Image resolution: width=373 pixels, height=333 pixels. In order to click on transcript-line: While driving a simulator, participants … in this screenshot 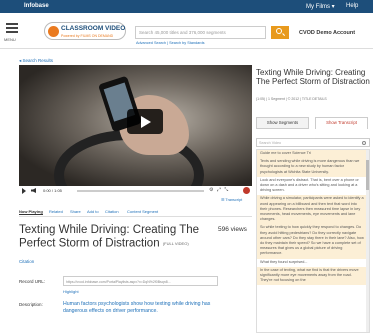, I will do `click(313, 210)`.